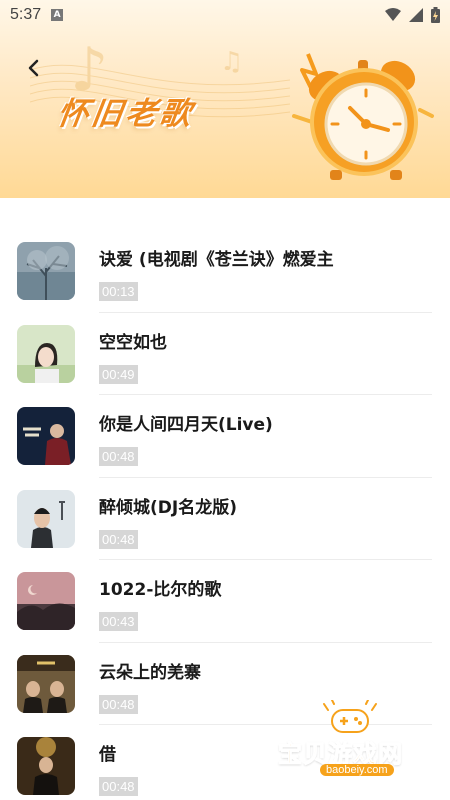 The height and width of the screenshot is (800, 450). Describe the element at coordinates (46, 601) in the screenshot. I see `pink-sky-cover` at that location.